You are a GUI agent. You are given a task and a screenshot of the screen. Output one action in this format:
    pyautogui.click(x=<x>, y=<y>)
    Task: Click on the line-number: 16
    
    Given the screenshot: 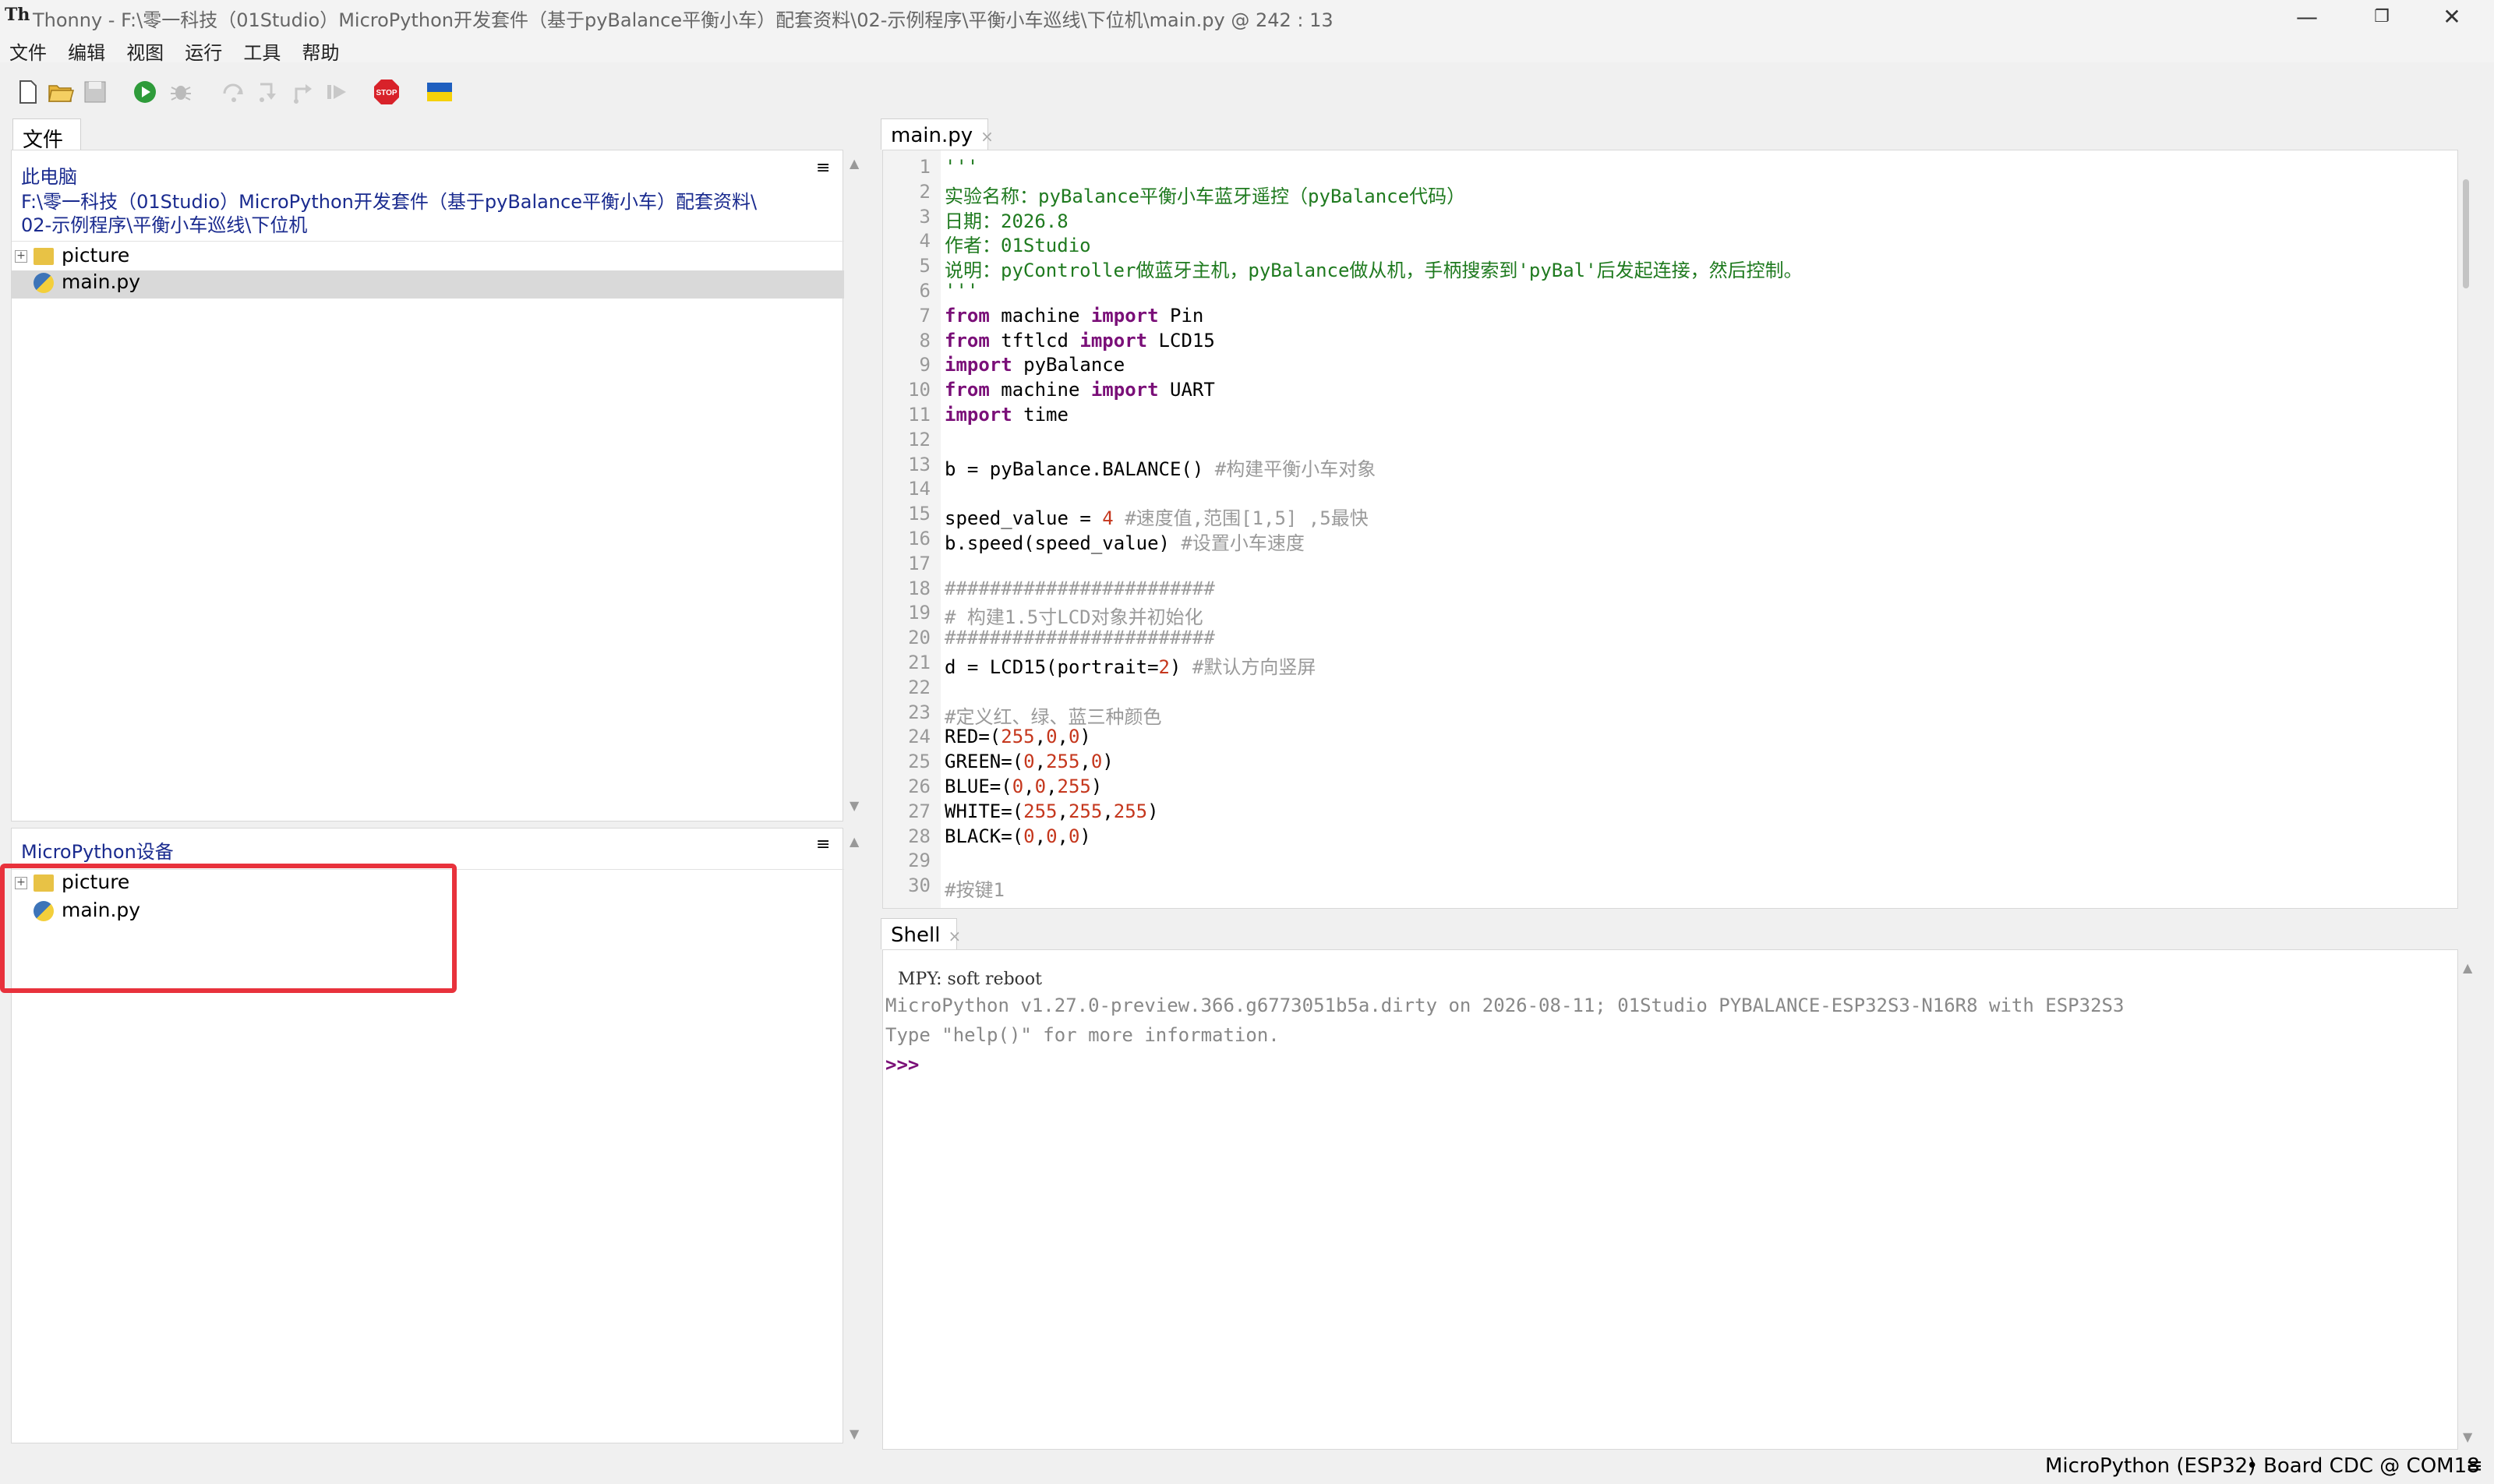 What is the action you would take?
    pyautogui.click(x=920, y=538)
    